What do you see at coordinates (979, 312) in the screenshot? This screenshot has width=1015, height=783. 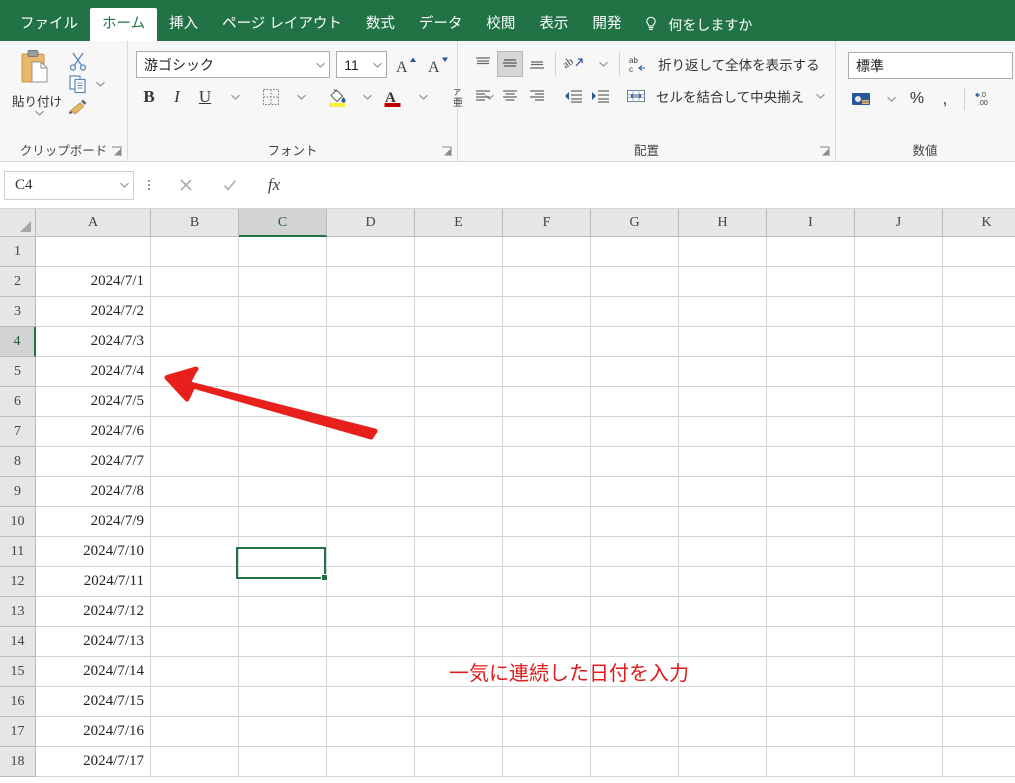 I see `cell-K3` at bounding box center [979, 312].